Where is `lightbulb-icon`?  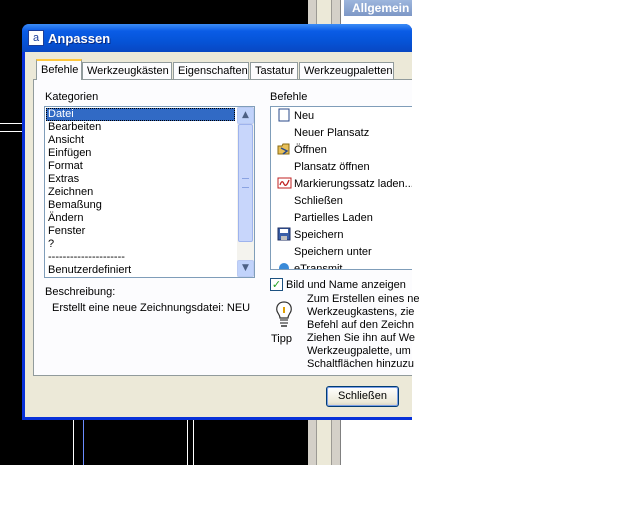
lightbulb-icon is located at coordinates (284, 316).